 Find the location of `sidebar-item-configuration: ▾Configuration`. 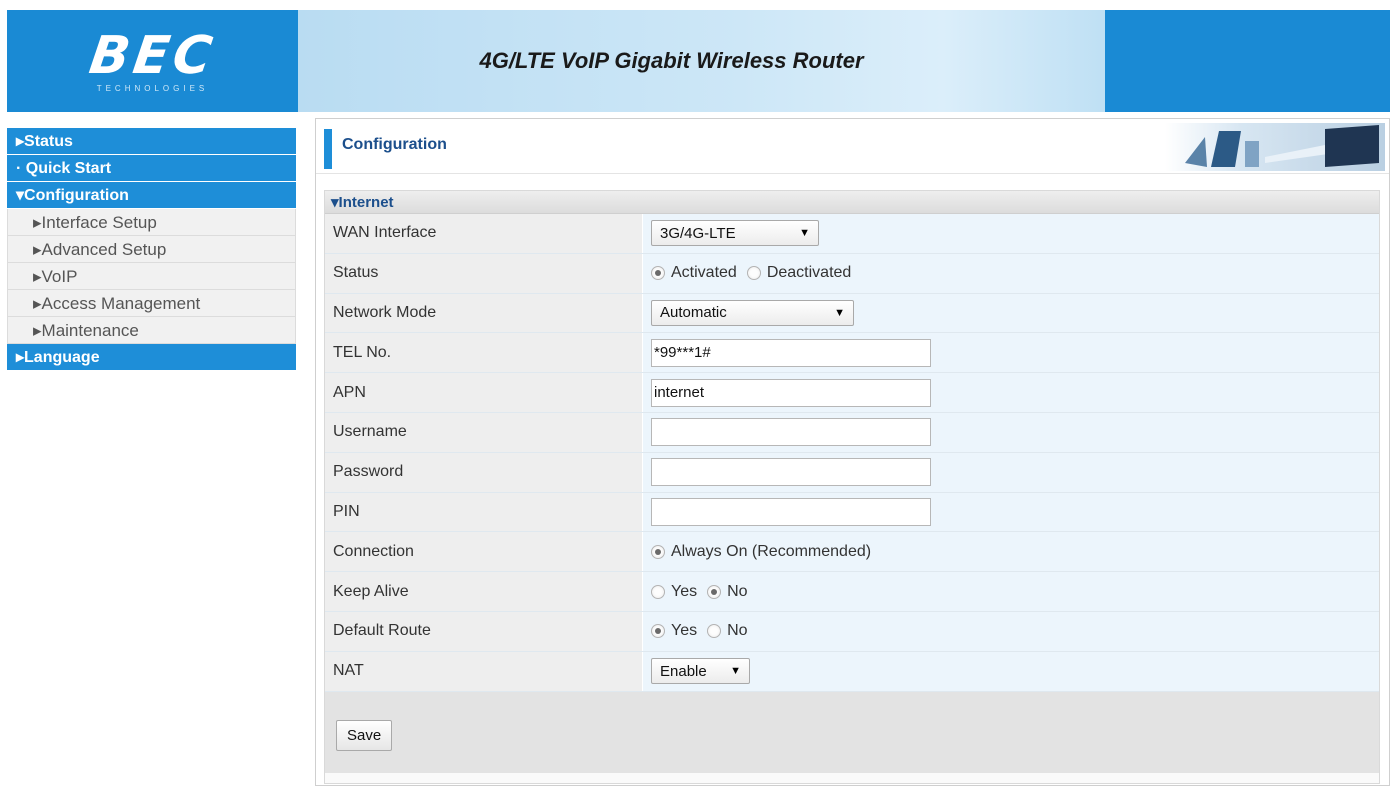

sidebar-item-configuration: ▾Configuration is located at coordinates (151, 195).